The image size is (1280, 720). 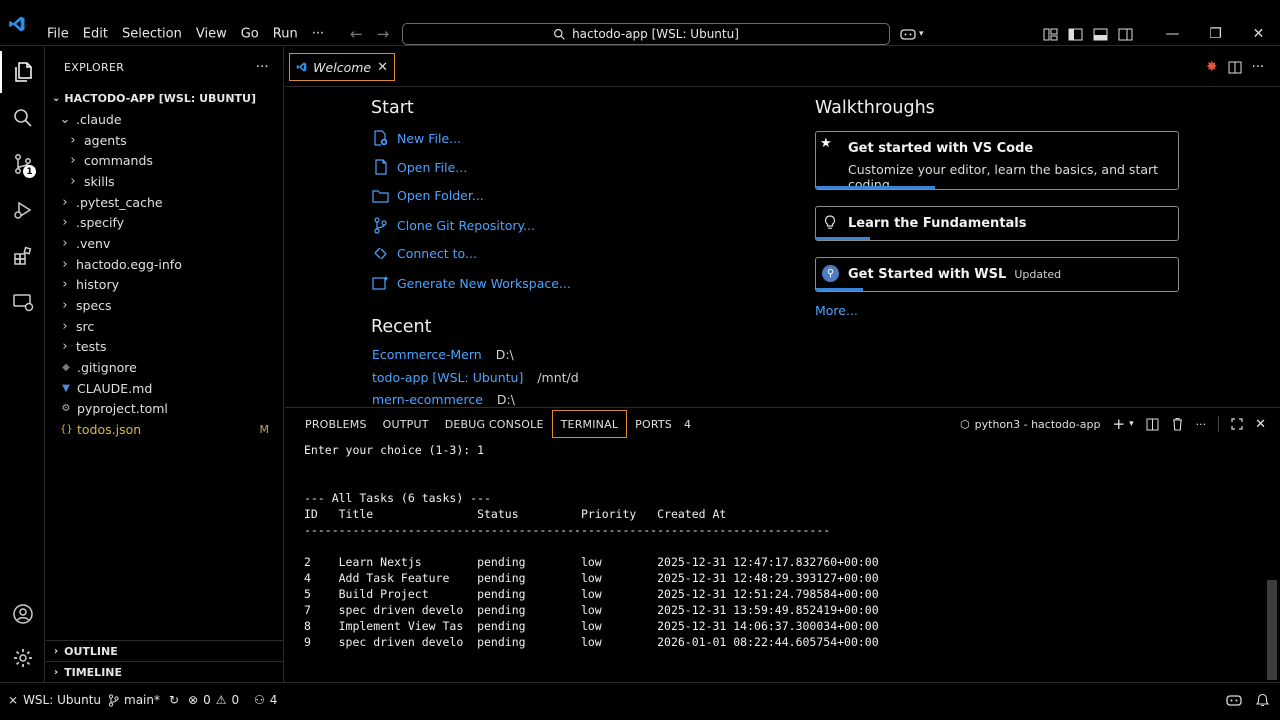 I want to click on account-icon, so click(x=22, y=614).